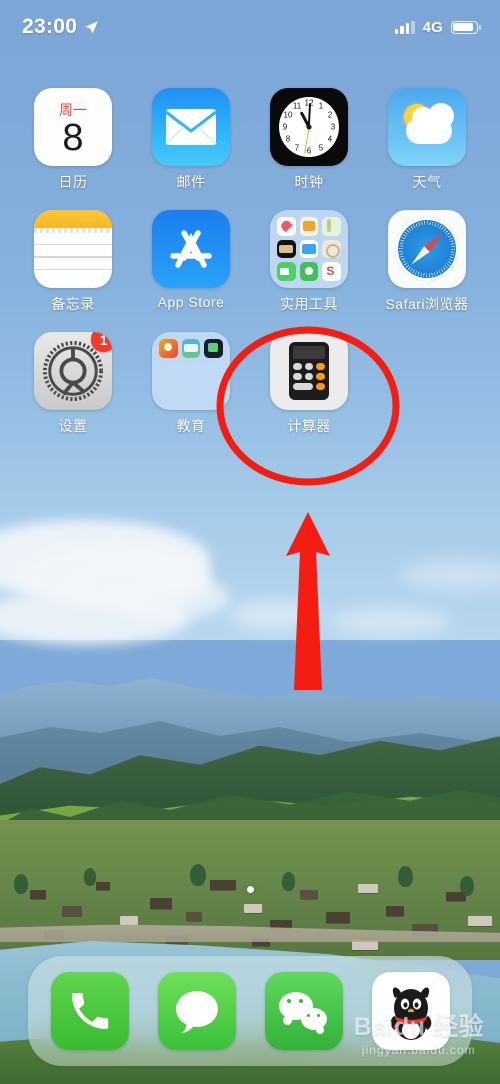 The image size is (500, 1084). Describe the element at coordinates (286, 271) in the screenshot. I see `mini-icon-facetime` at that location.